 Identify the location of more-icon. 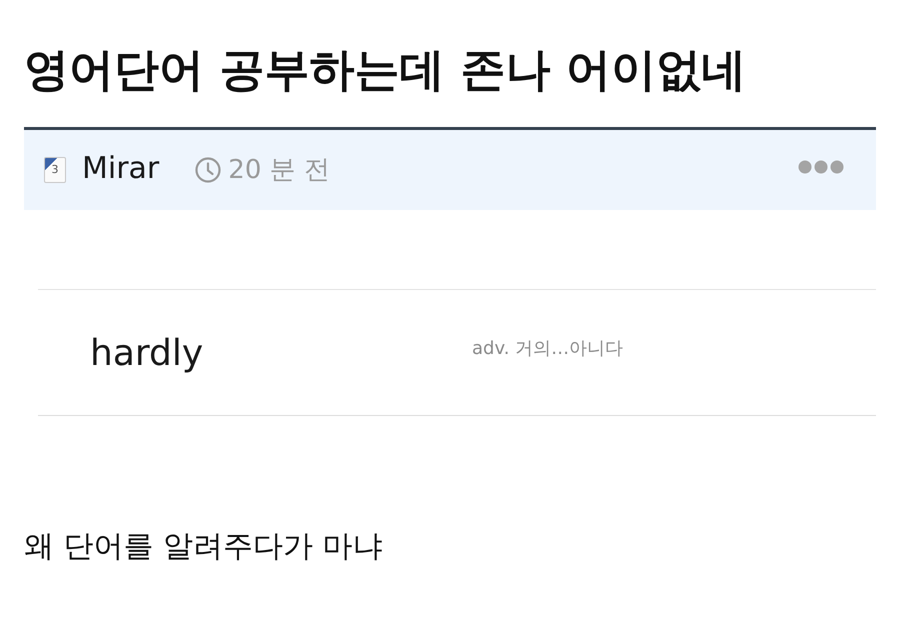
(821, 167).